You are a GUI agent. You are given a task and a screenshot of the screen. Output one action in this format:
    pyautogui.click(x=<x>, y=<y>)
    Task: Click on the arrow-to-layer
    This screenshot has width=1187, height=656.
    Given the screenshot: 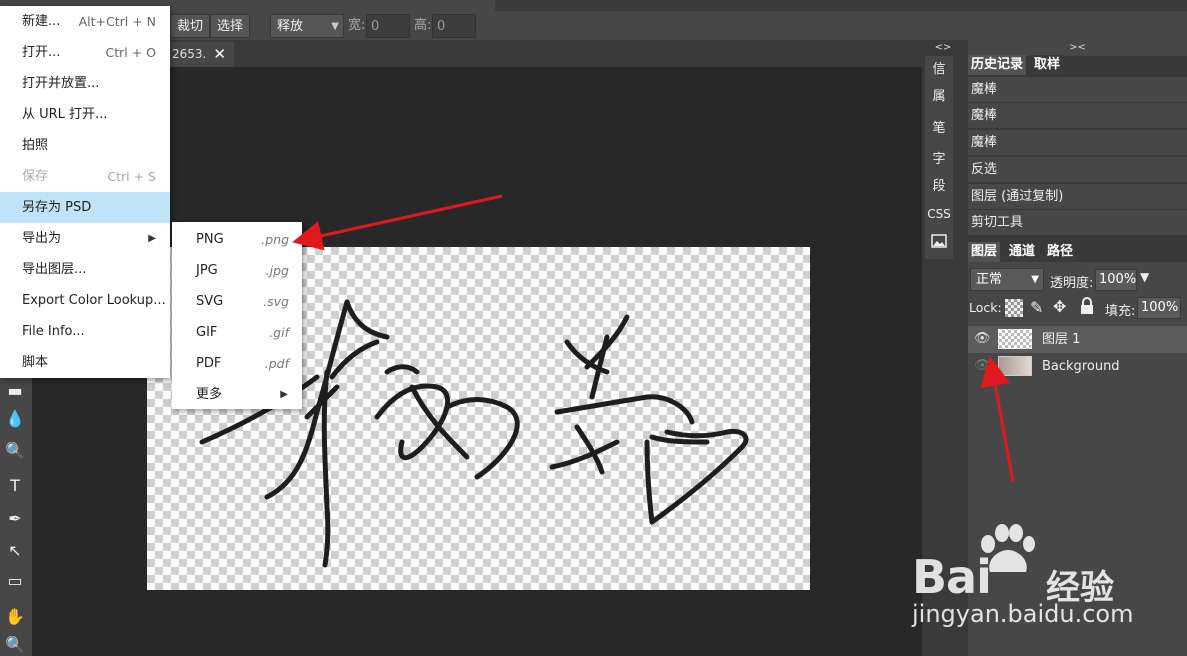 What is the action you would take?
    pyautogui.click(x=997, y=419)
    